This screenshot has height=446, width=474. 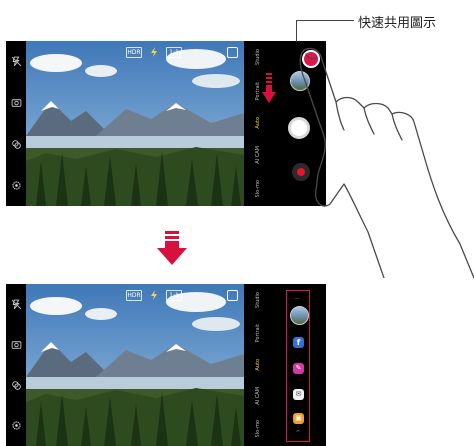 What do you see at coordinates (298, 394) in the screenshot?
I see `mail-share-icon: ✉` at bounding box center [298, 394].